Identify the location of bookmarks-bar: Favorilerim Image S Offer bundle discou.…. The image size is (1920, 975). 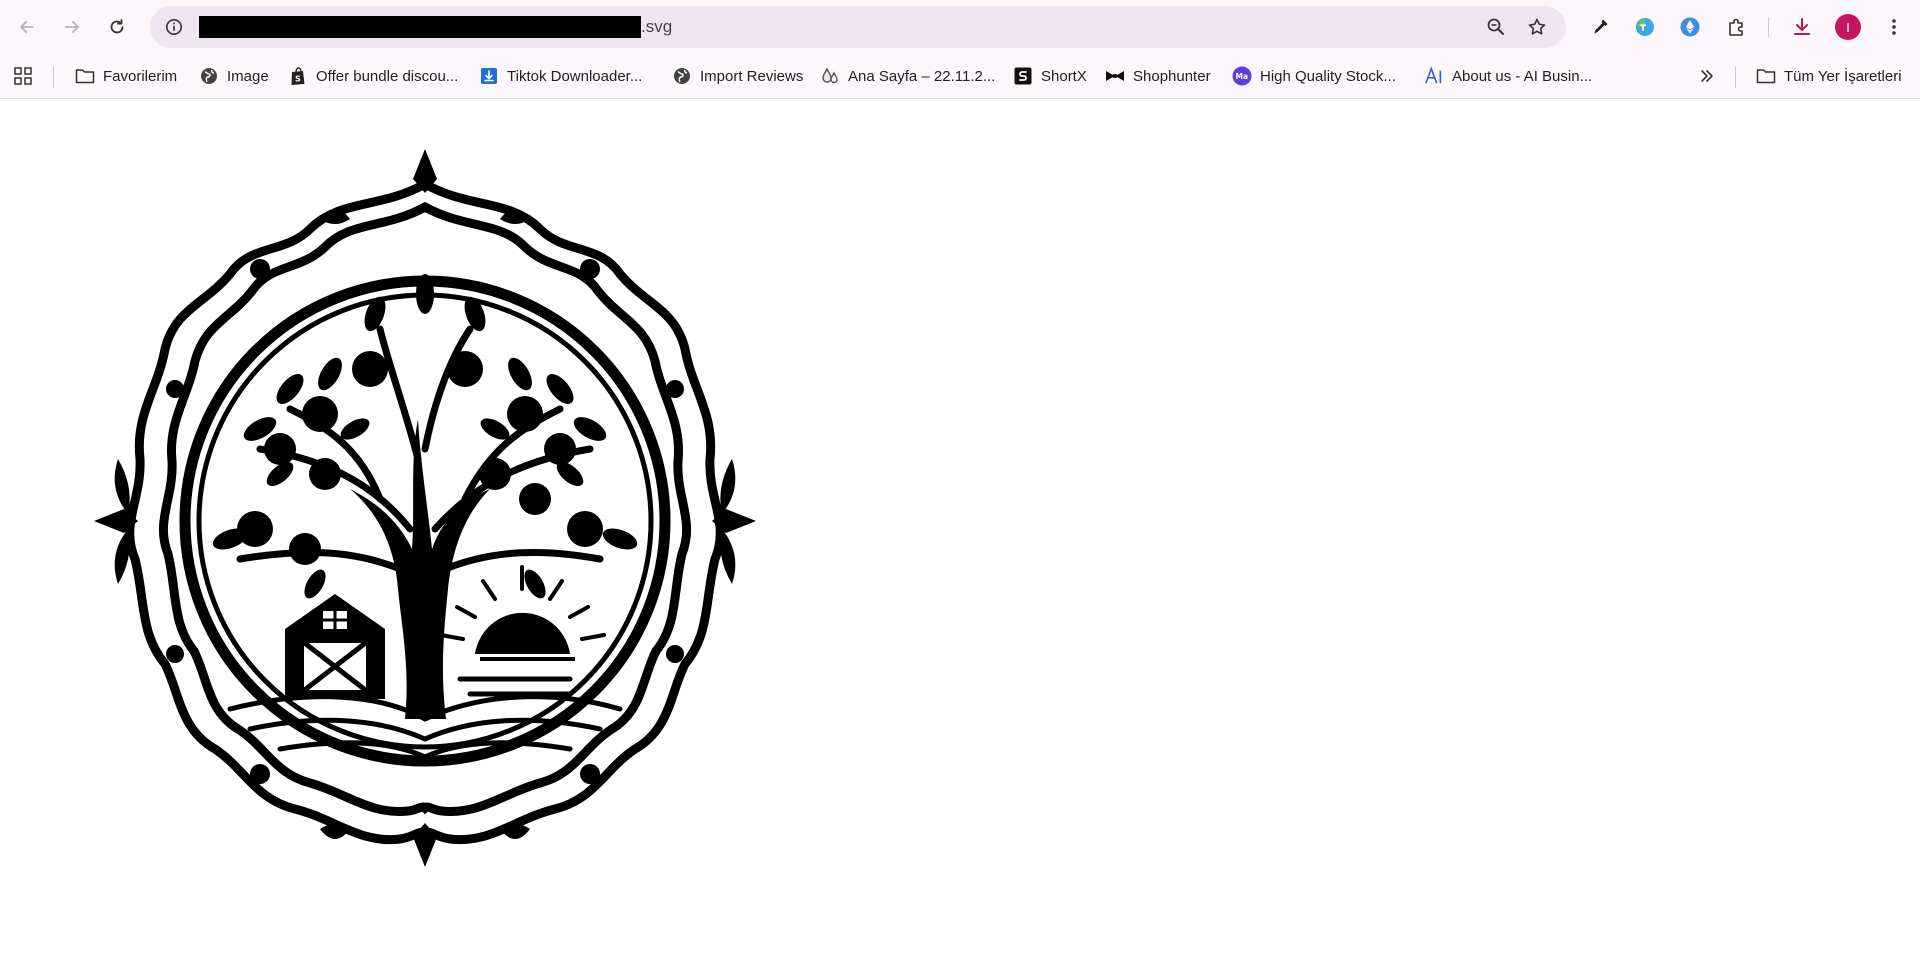
(960, 76).